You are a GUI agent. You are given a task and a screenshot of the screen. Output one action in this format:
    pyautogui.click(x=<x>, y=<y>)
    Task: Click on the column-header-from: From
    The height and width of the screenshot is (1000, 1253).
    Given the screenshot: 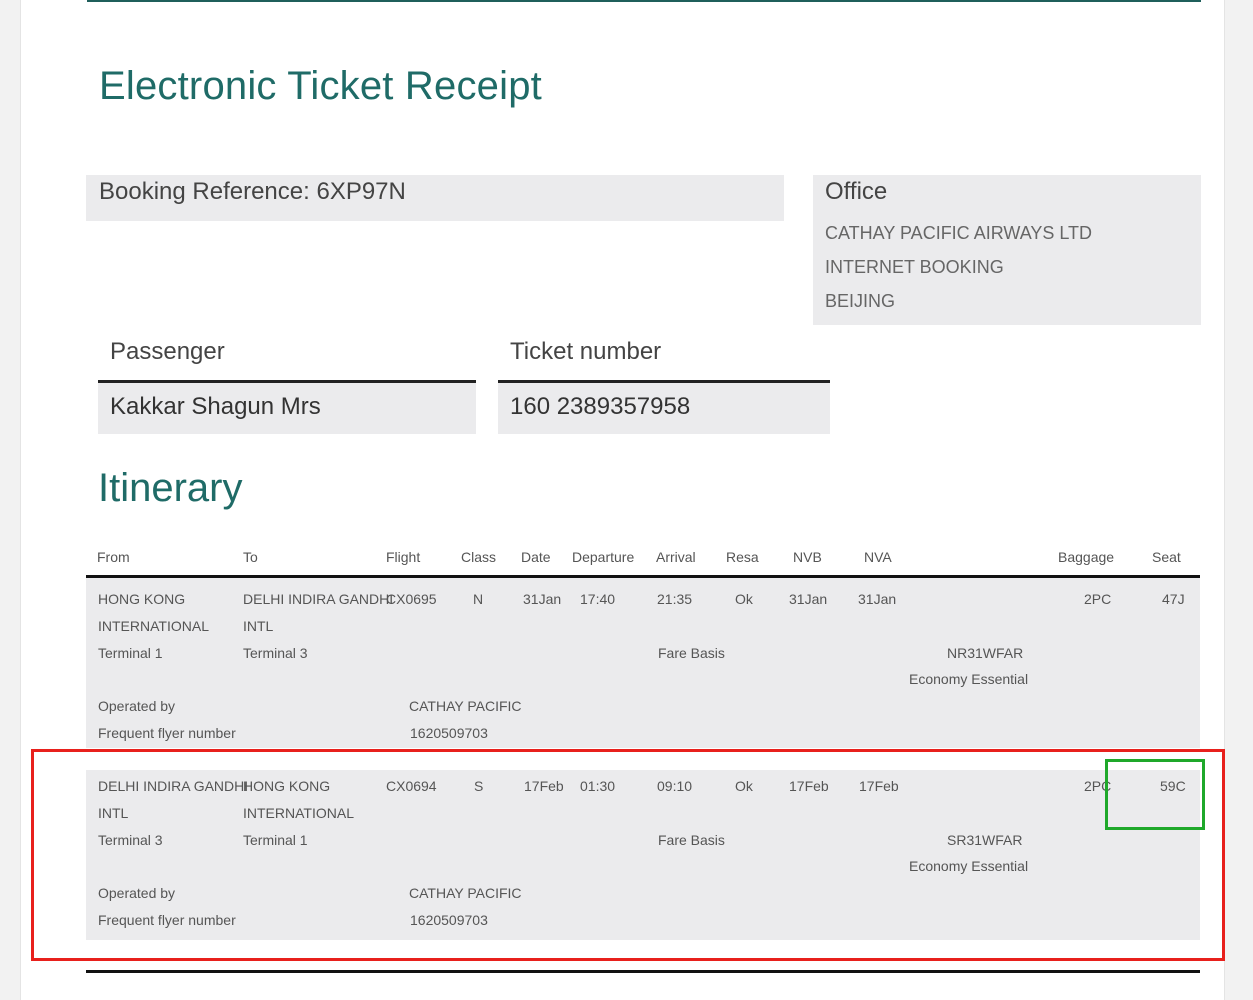 What is the action you would take?
    pyautogui.click(x=113, y=557)
    